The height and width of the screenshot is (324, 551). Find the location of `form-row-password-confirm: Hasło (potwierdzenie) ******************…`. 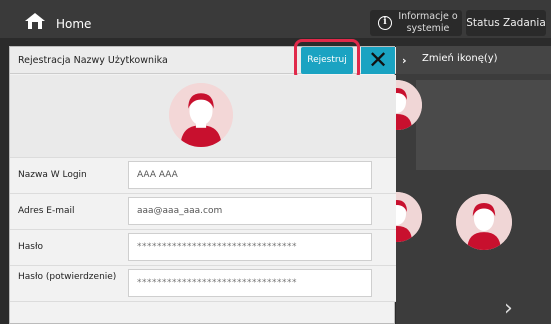

form-row-password-confirm: Hasło (potwierdzenie) ******************… is located at coordinates (203, 283).